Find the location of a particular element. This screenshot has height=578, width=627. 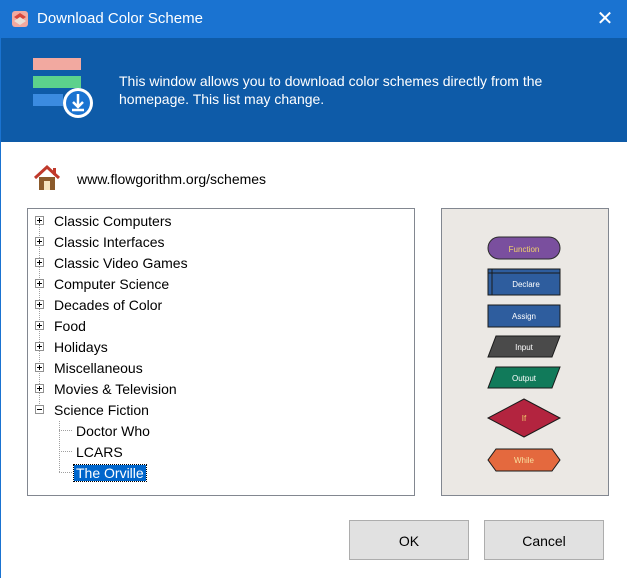

scheme-url: www.flowgorithm.org/schemes is located at coordinates (172, 179).